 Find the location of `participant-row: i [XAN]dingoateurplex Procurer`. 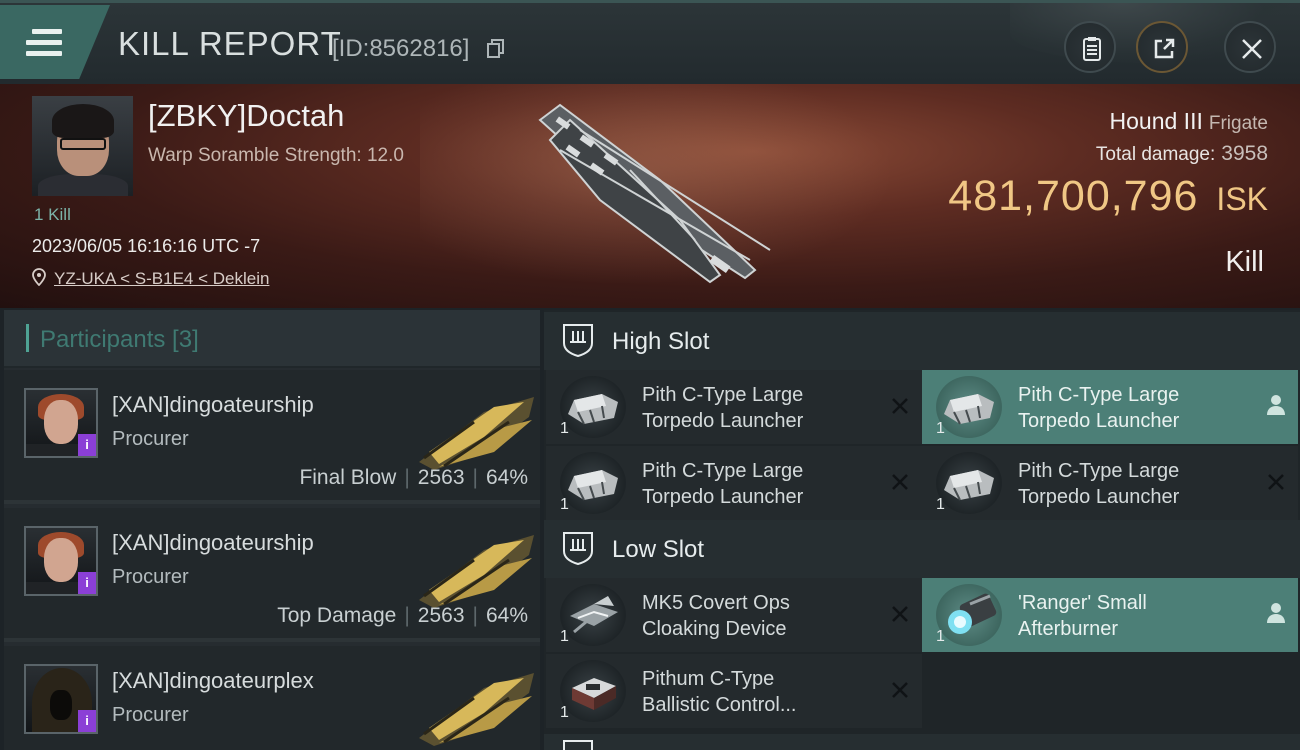

participant-row: i [XAN]dingoateurplex Procurer is located at coordinates (272, 698).